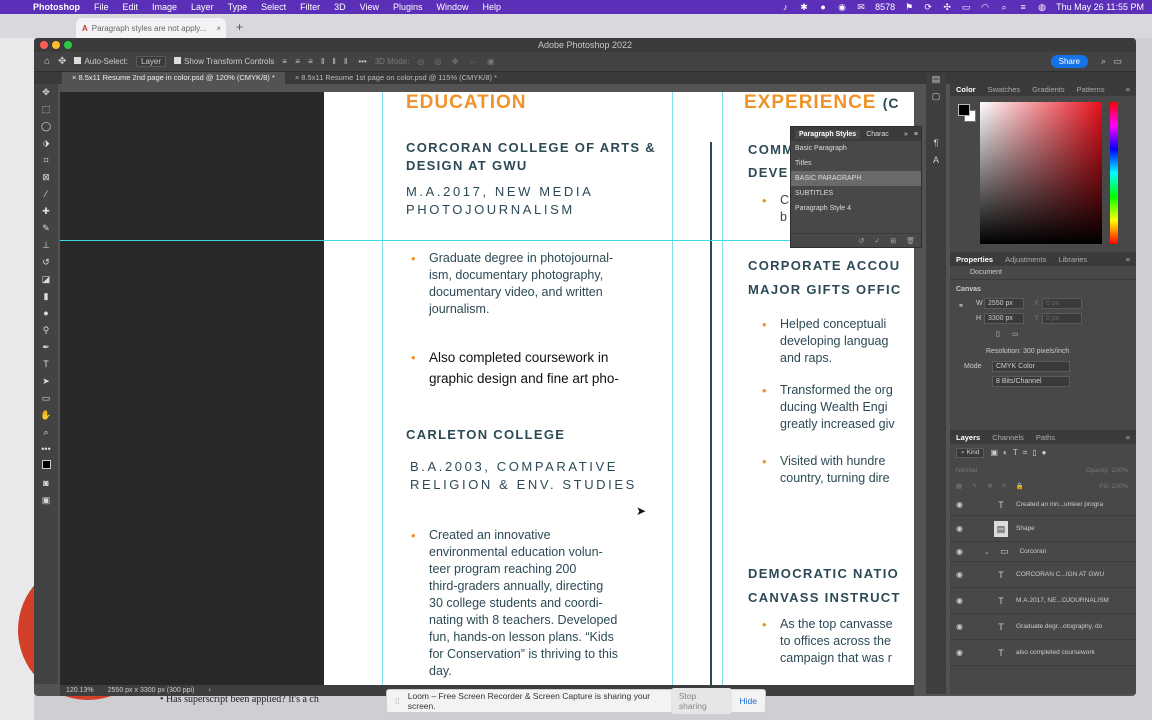 This screenshot has height=720, width=1152. Describe the element at coordinates (966, 470) in the screenshot. I see `blend-mode-dropdown: Normal` at that location.